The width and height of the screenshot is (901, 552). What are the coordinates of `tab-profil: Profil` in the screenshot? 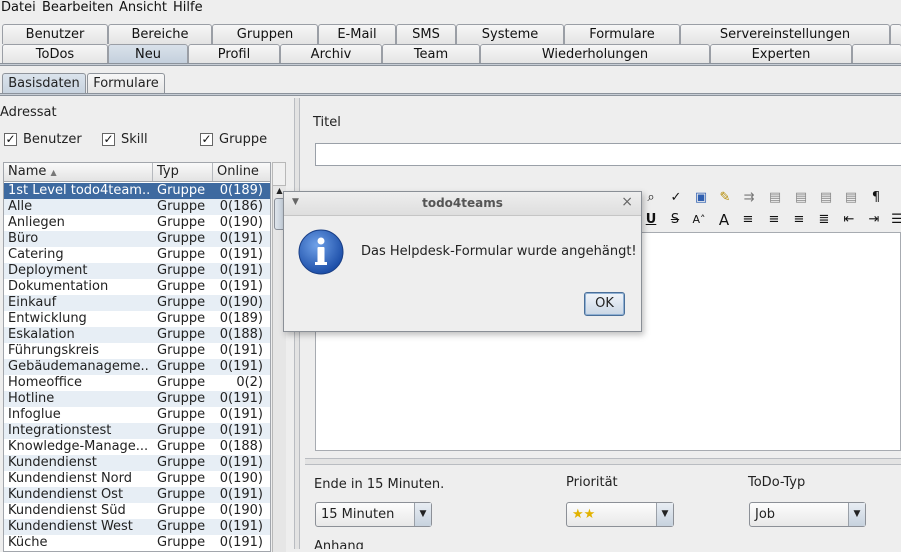 It's located at (234, 54).